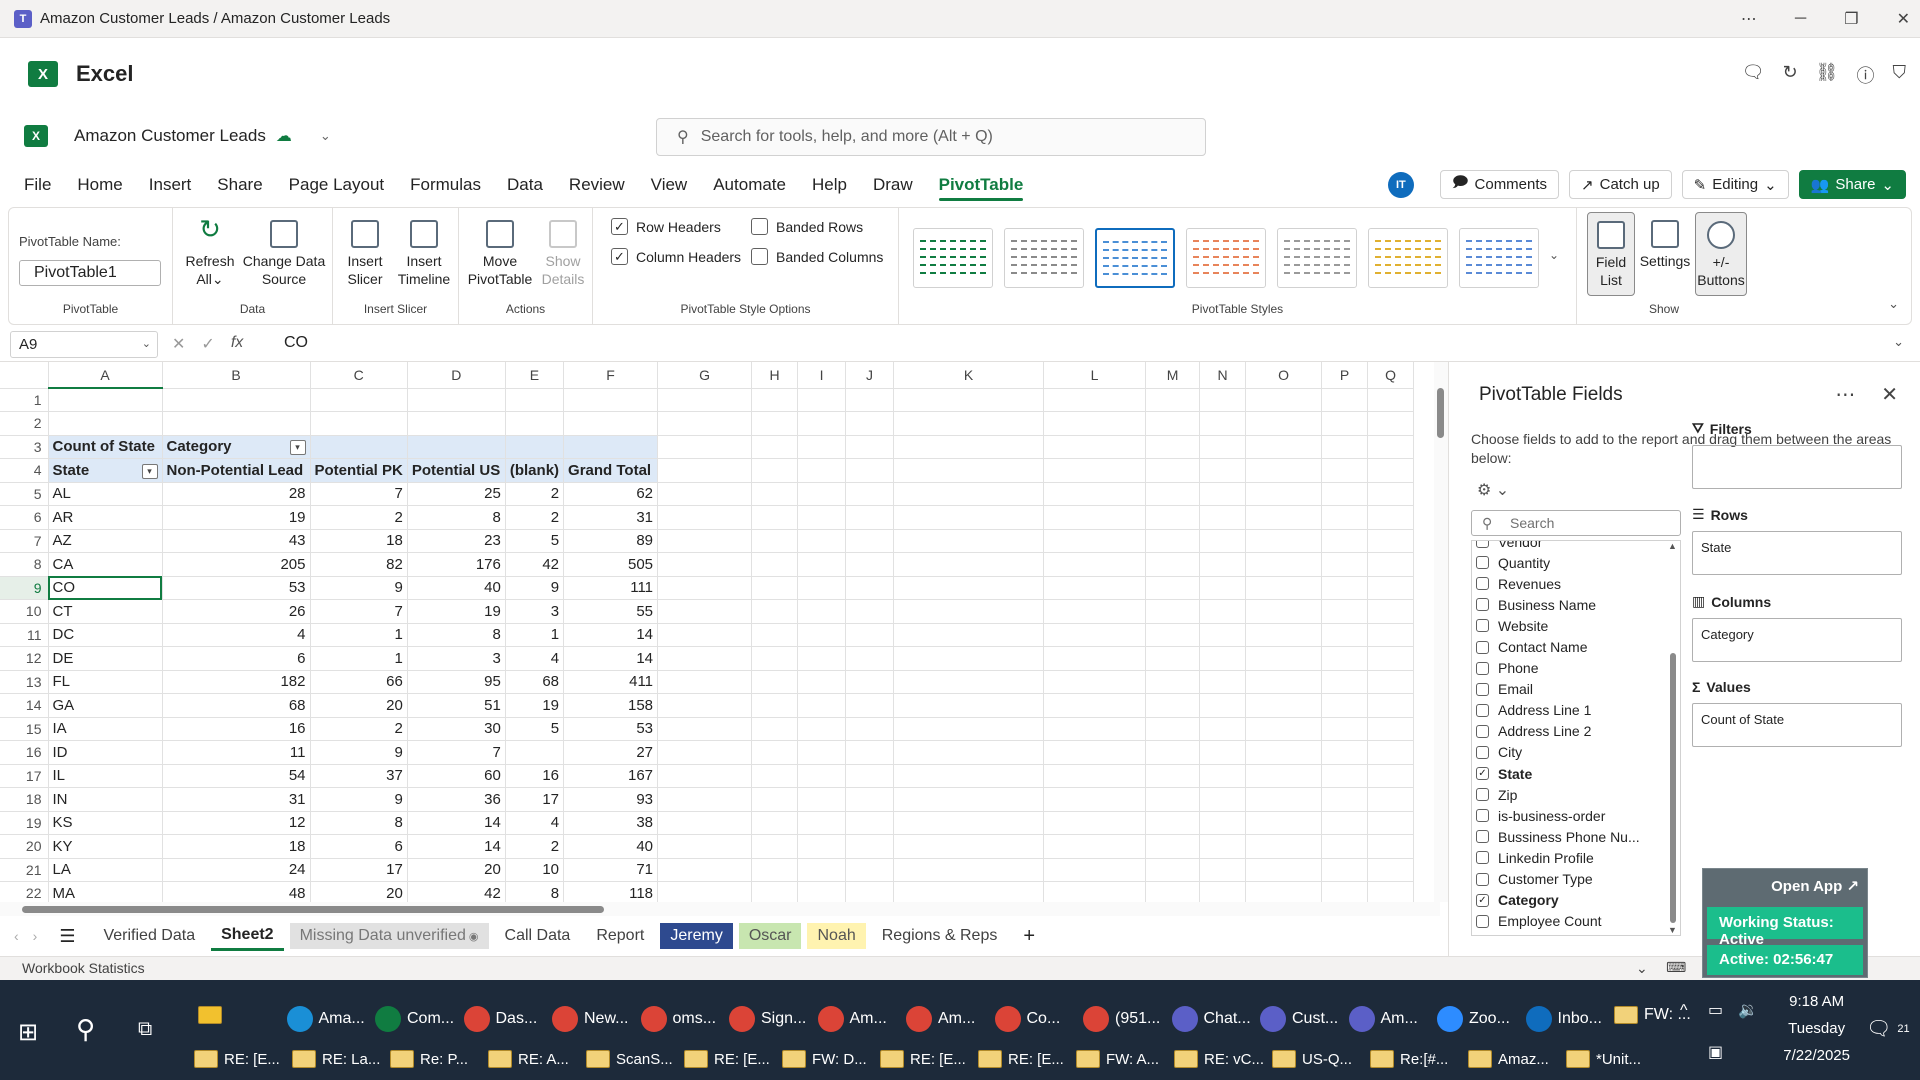 The height and width of the screenshot is (1080, 1920). What do you see at coordinates (893, 184) in the screenshot?
I see `menu-draw: Draw` at bounding box center [893, 184].